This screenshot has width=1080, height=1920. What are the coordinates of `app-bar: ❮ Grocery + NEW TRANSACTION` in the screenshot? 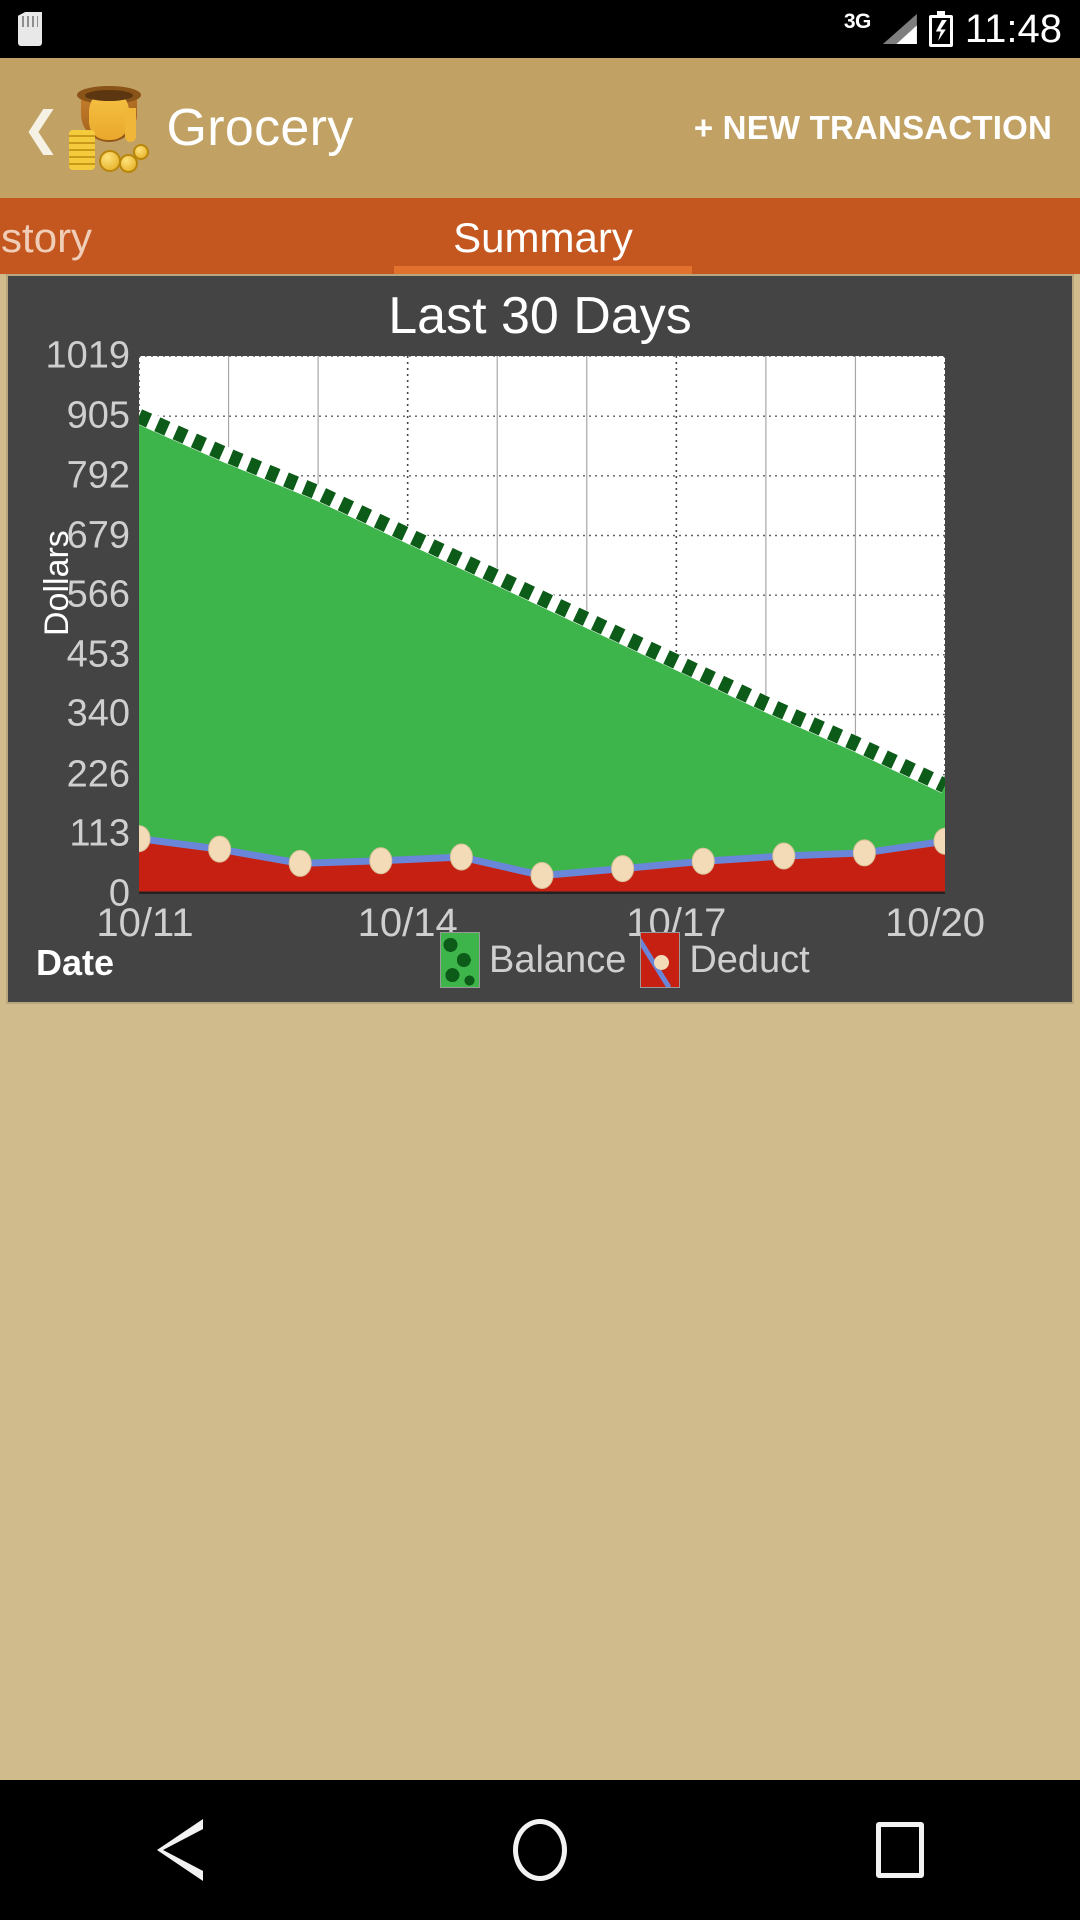 It's located at (540, 128).